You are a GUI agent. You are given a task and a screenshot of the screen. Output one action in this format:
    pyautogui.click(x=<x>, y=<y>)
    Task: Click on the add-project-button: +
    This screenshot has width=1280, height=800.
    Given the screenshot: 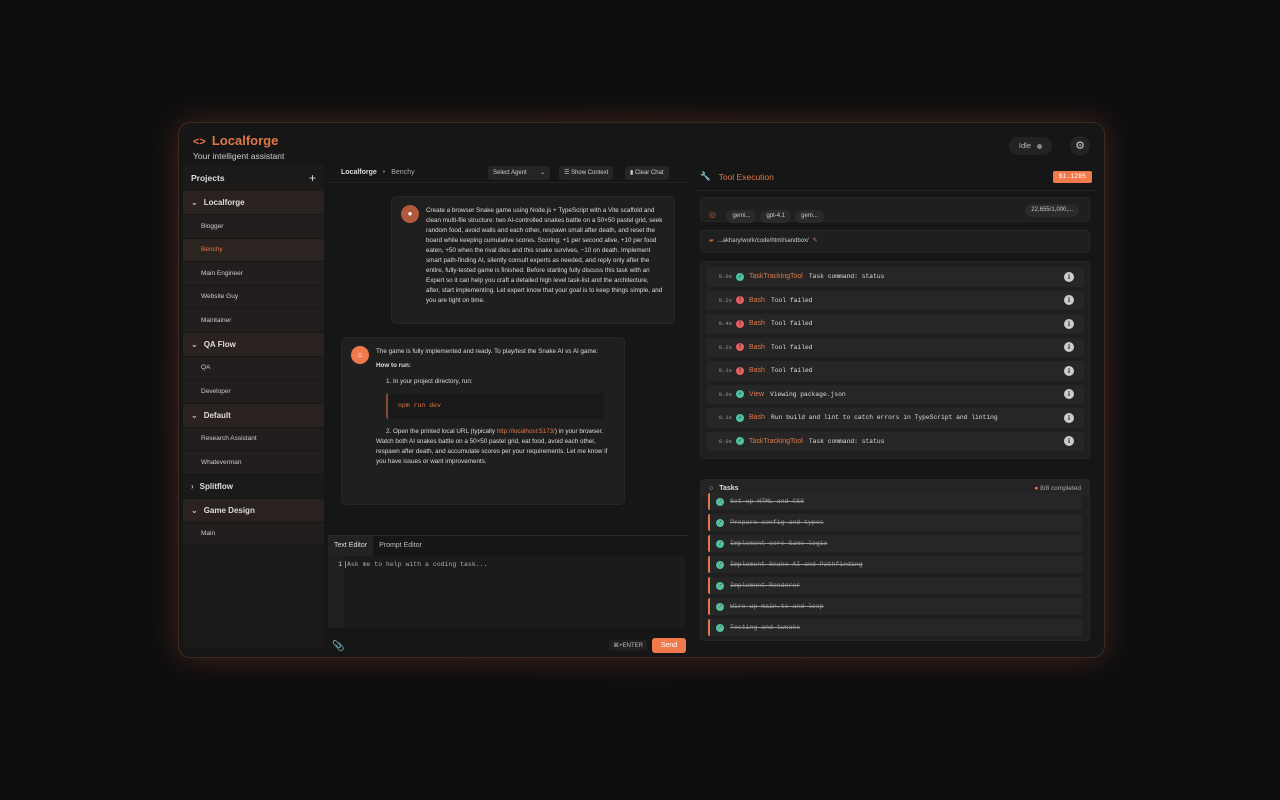 What is the action you would take?
    pyautogui.click(x=312, y=178)
    